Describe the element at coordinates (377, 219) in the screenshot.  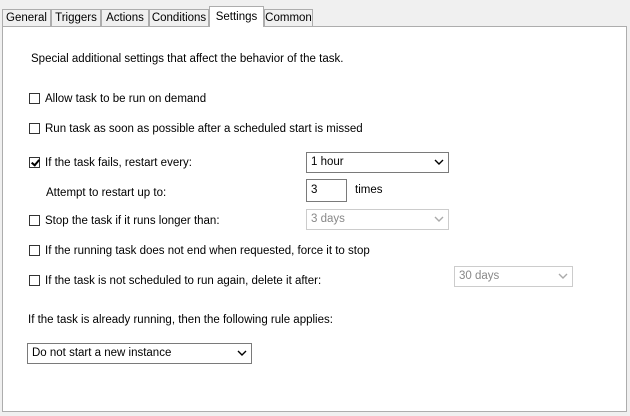
I see `stop-duration-select: 3 days` at that location.